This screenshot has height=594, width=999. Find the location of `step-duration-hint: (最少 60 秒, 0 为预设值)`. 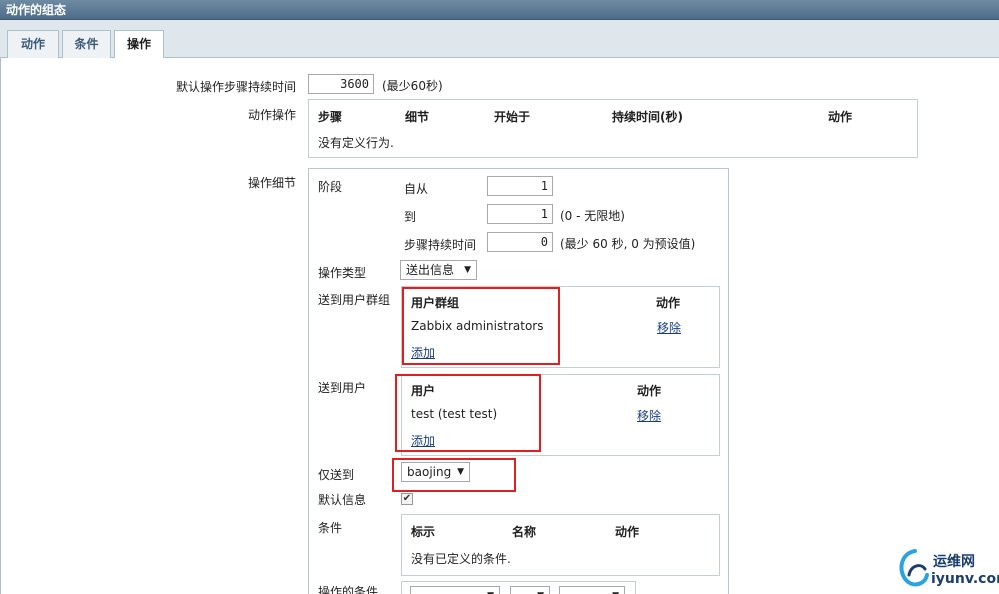

step-duration-hint: (最少 60 秒, 0 为预设值) is located at coordinates (628, 244).